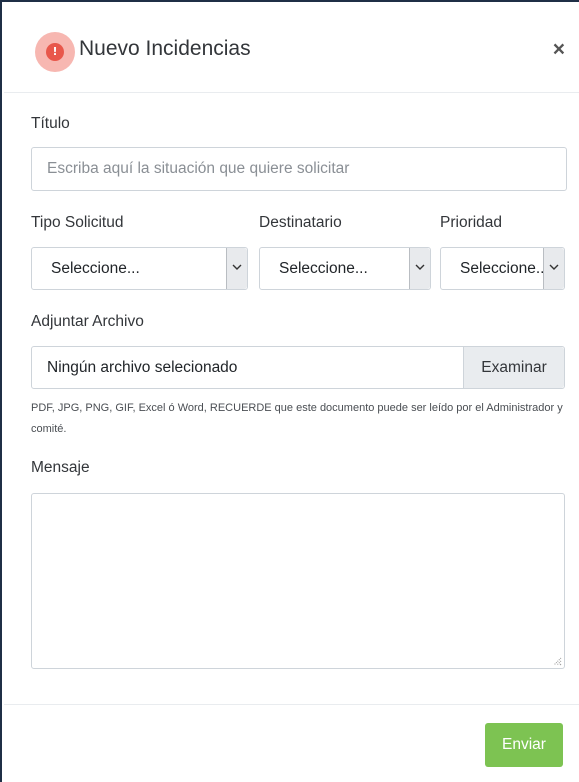  I want to click on mensaje-label: Mensaje, so click(60, 467).